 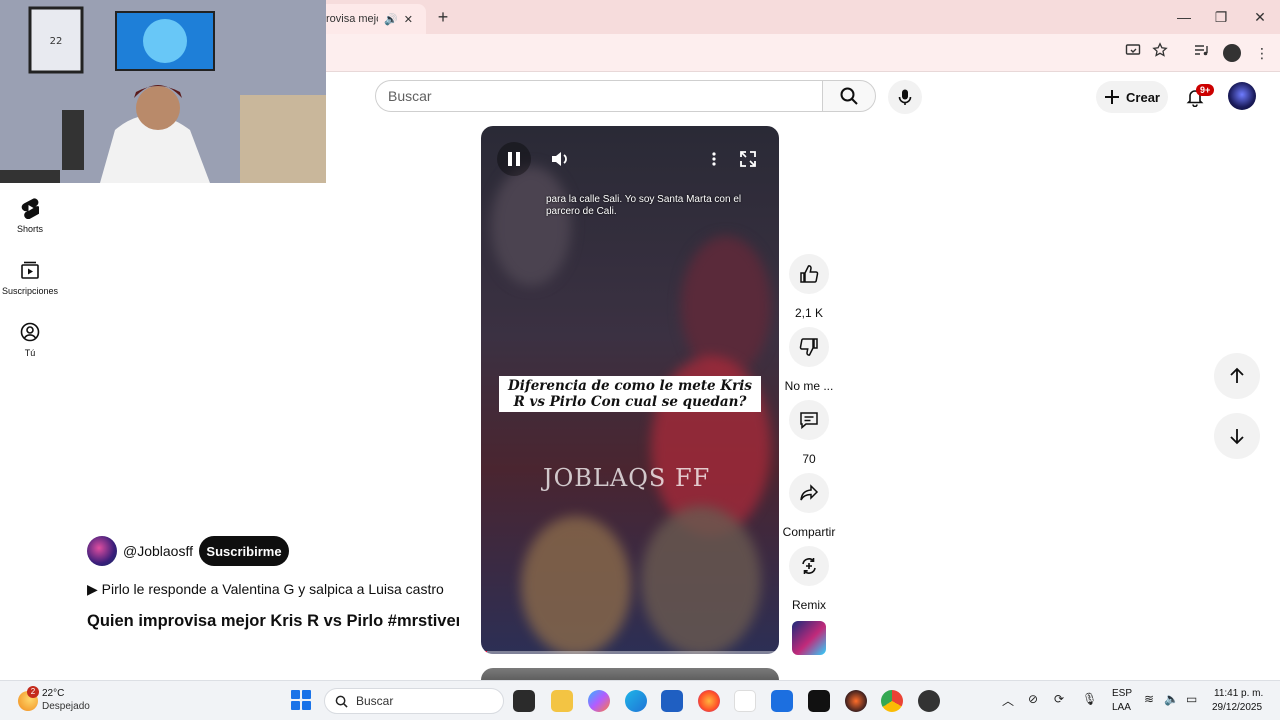 I want to click on channel-avatar, so click(x=102, y=551).